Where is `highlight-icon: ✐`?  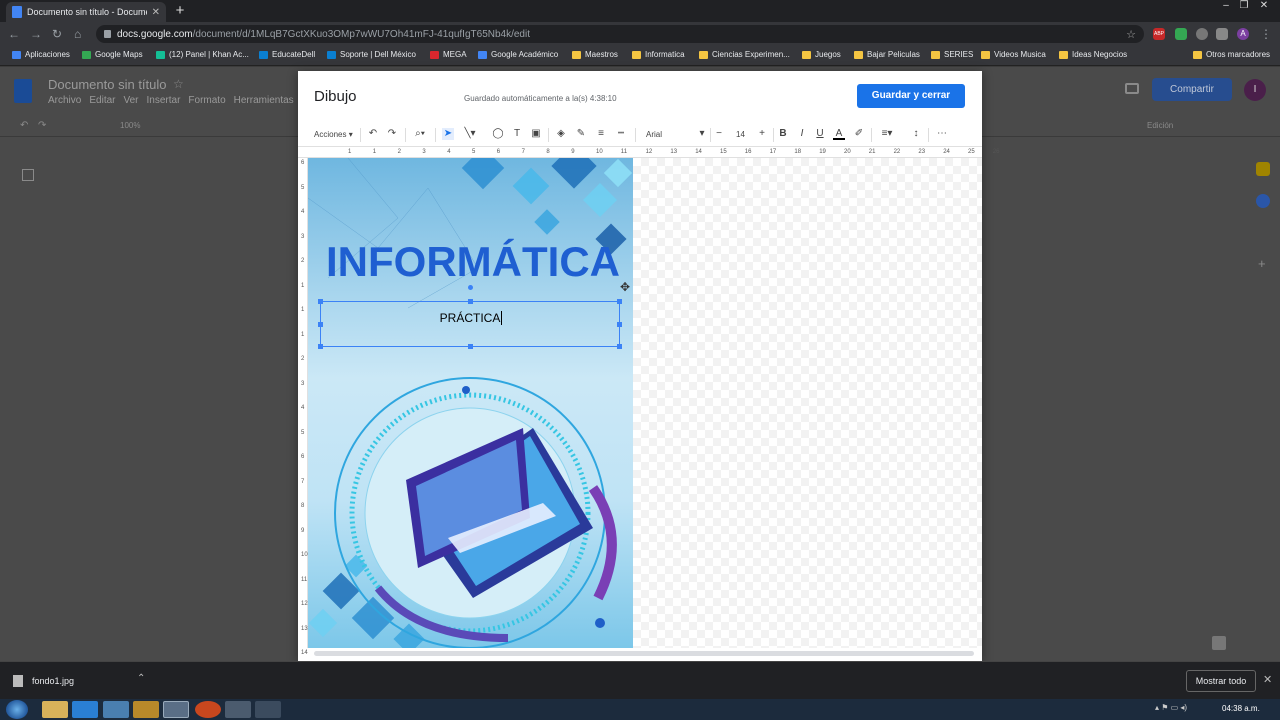
highlight-icon: ✐ is located at coordinates (859, 134).